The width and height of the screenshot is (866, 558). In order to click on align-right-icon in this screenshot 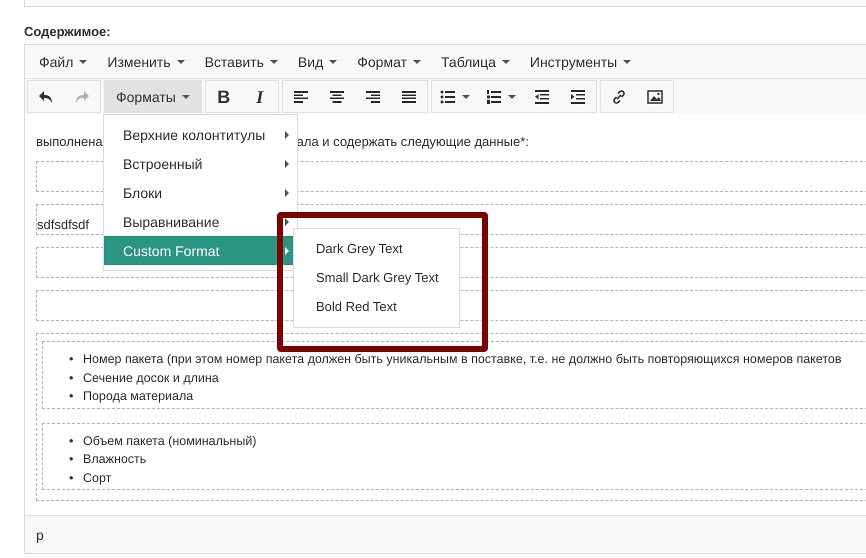, I will do `click(372, 97)`.